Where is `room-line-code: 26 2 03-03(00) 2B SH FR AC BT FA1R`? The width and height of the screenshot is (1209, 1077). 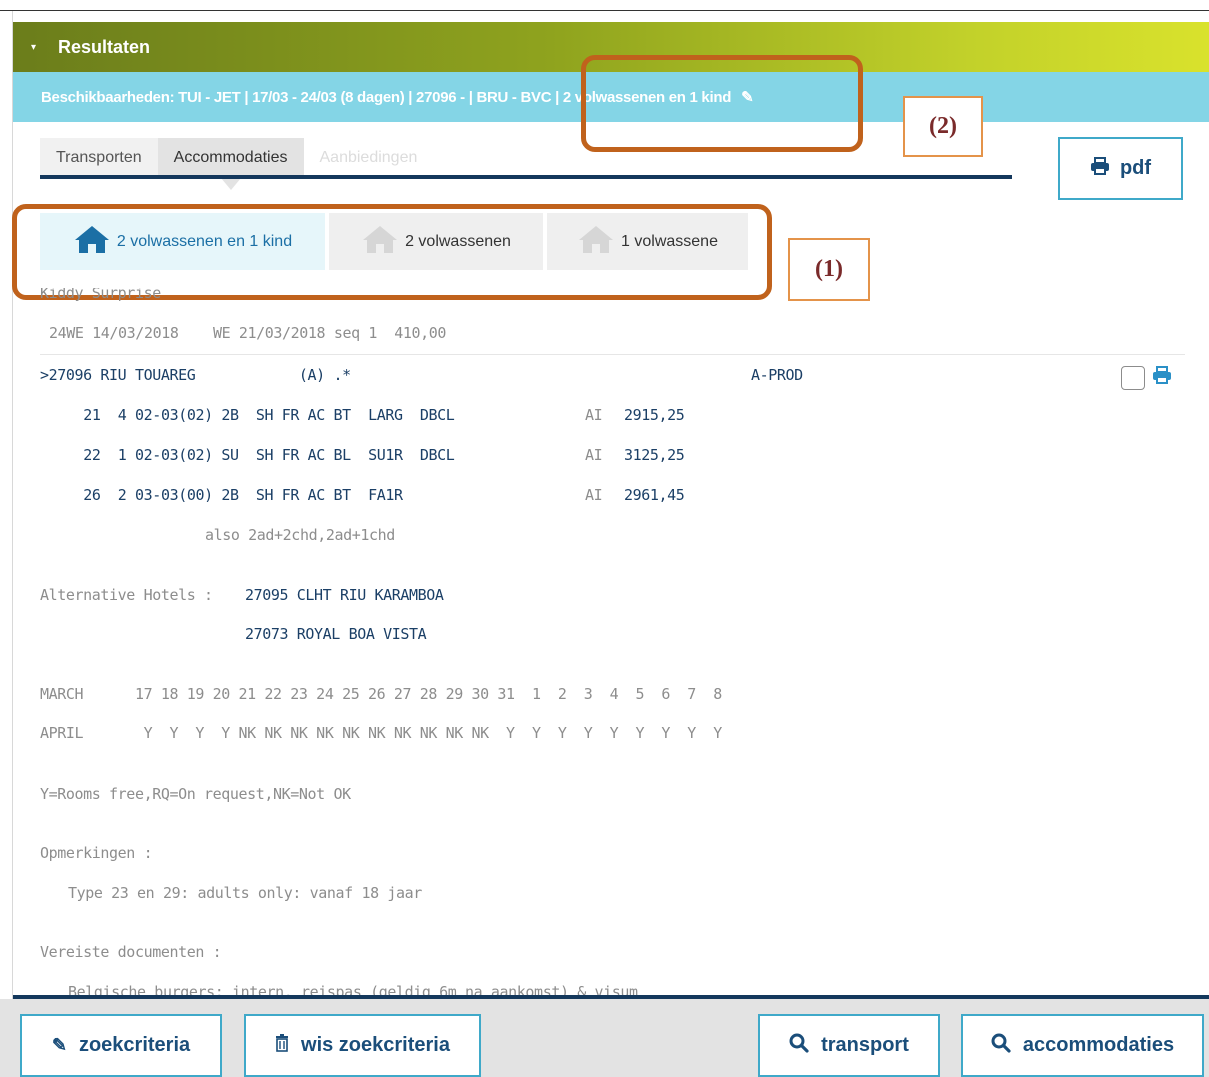
room-line-code: 26 2 03-03(00) 2B SH FR AC BT FA1R is located at coordinates (234, 495).